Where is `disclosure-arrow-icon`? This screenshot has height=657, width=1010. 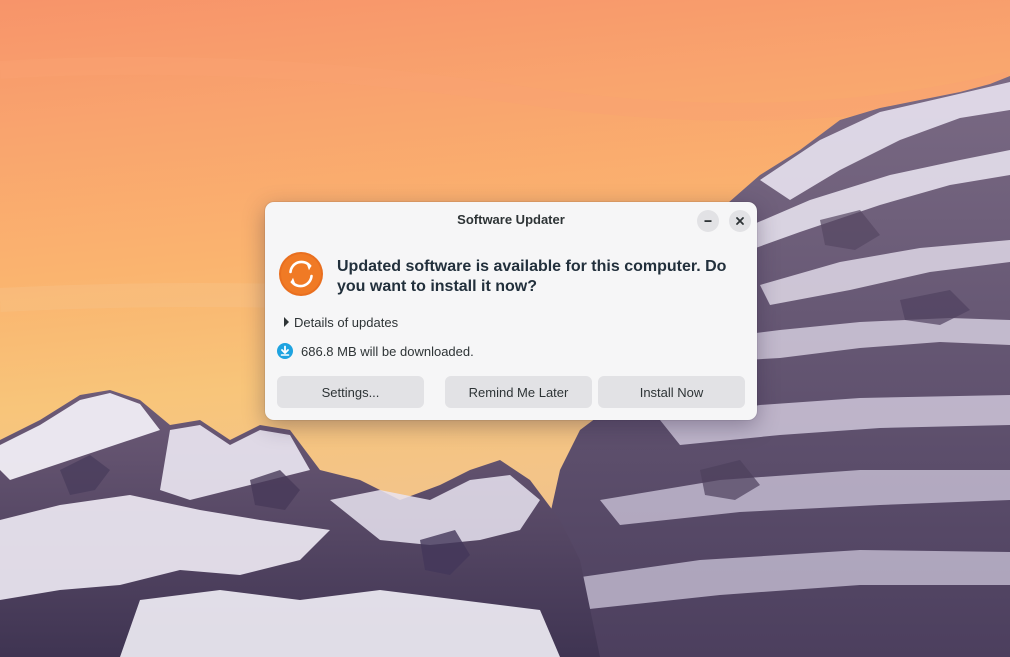 disclosure-arrow-icon is located at coordinates (286, 322).